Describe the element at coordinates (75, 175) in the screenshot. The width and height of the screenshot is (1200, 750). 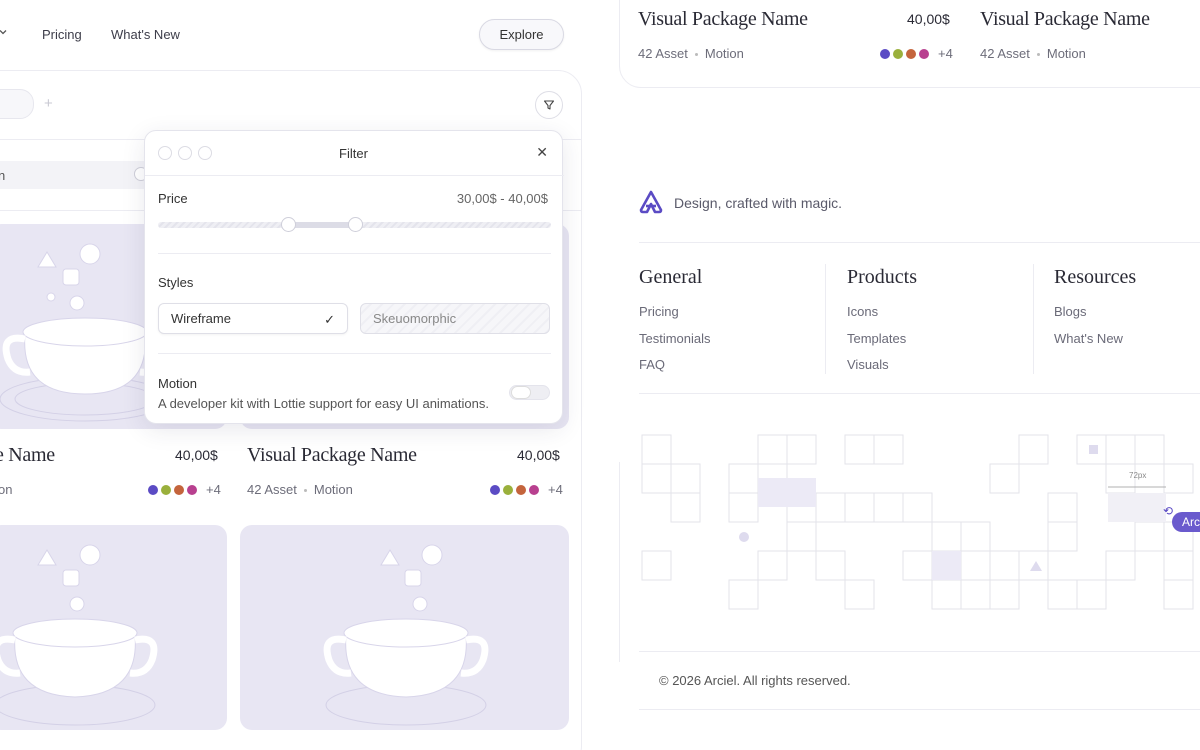
I see `search-field` at that location.